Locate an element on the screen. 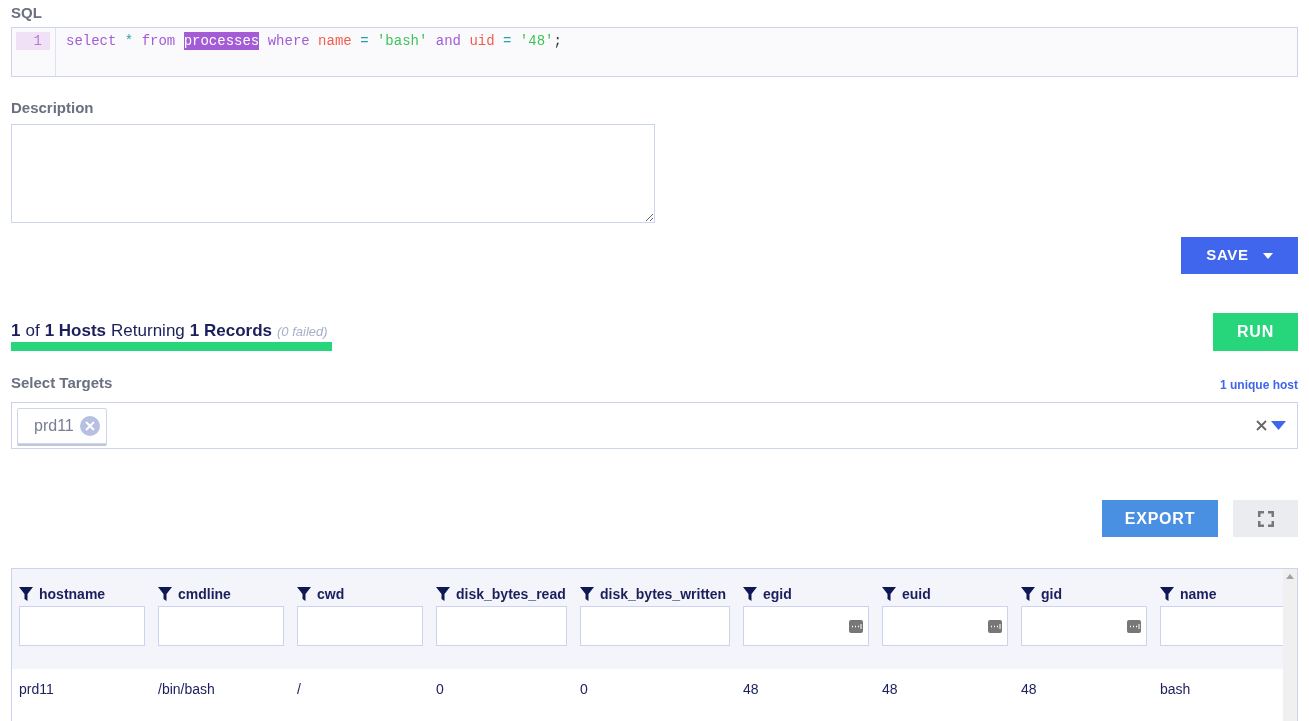 The image size is (1309, 721). column-header: egid is located at coordinates (777, 594).